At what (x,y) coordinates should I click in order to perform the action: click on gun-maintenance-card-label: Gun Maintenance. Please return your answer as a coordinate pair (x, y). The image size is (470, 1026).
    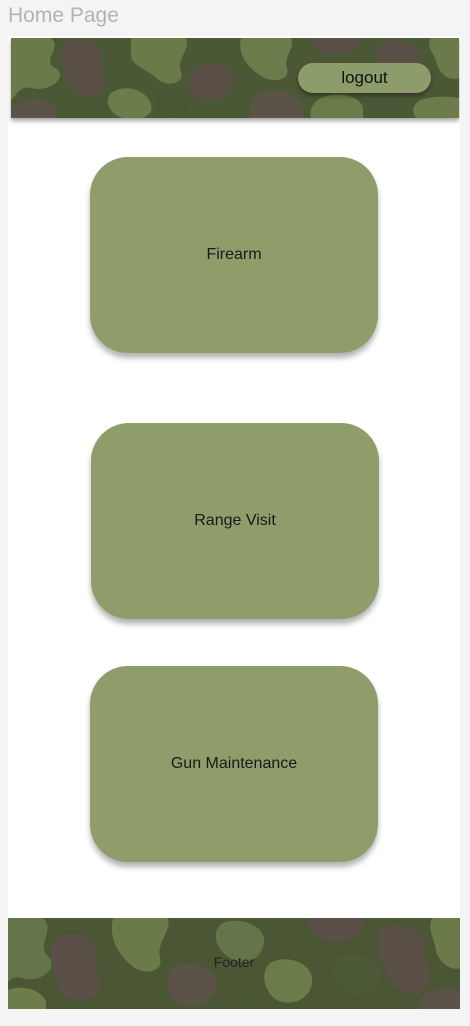
    Looking at the image, I should click on (234, 763).